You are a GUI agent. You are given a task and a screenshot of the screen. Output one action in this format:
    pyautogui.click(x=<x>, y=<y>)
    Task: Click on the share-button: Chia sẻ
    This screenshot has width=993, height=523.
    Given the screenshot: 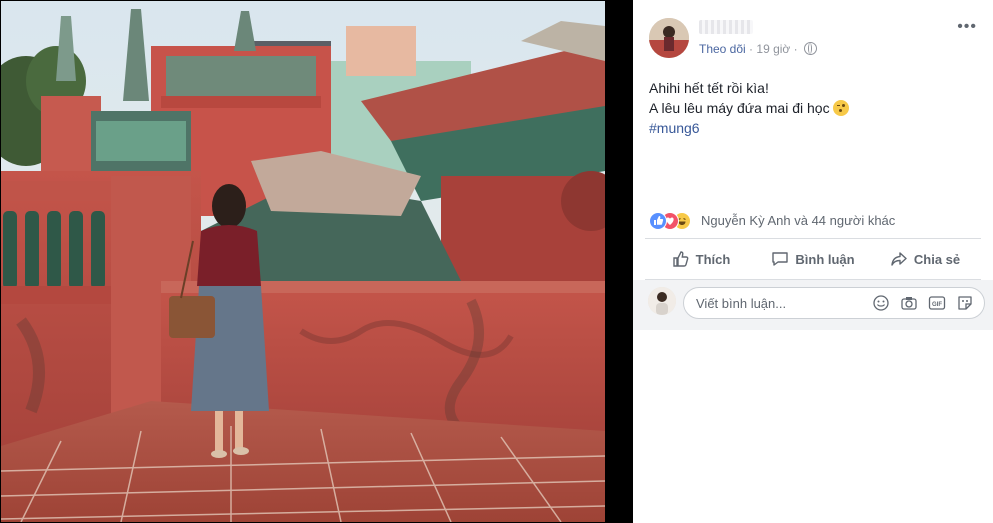 What is the action you would take?
    pyautogui.click(x=925, y=259)
    